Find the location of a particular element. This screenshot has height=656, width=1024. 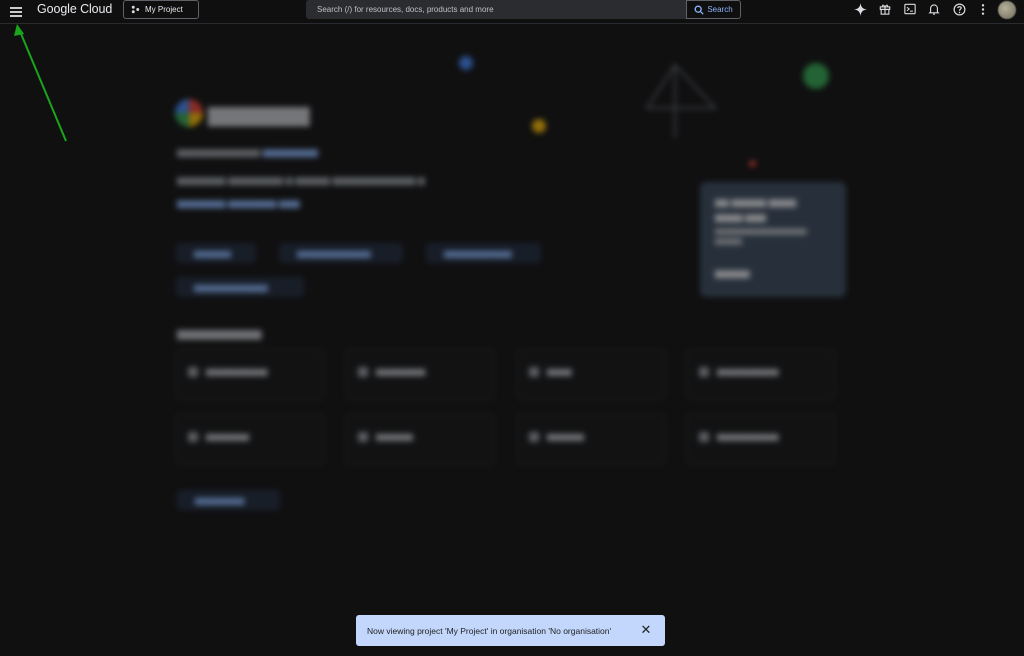

project-icon is located at coordinates (135, 9).